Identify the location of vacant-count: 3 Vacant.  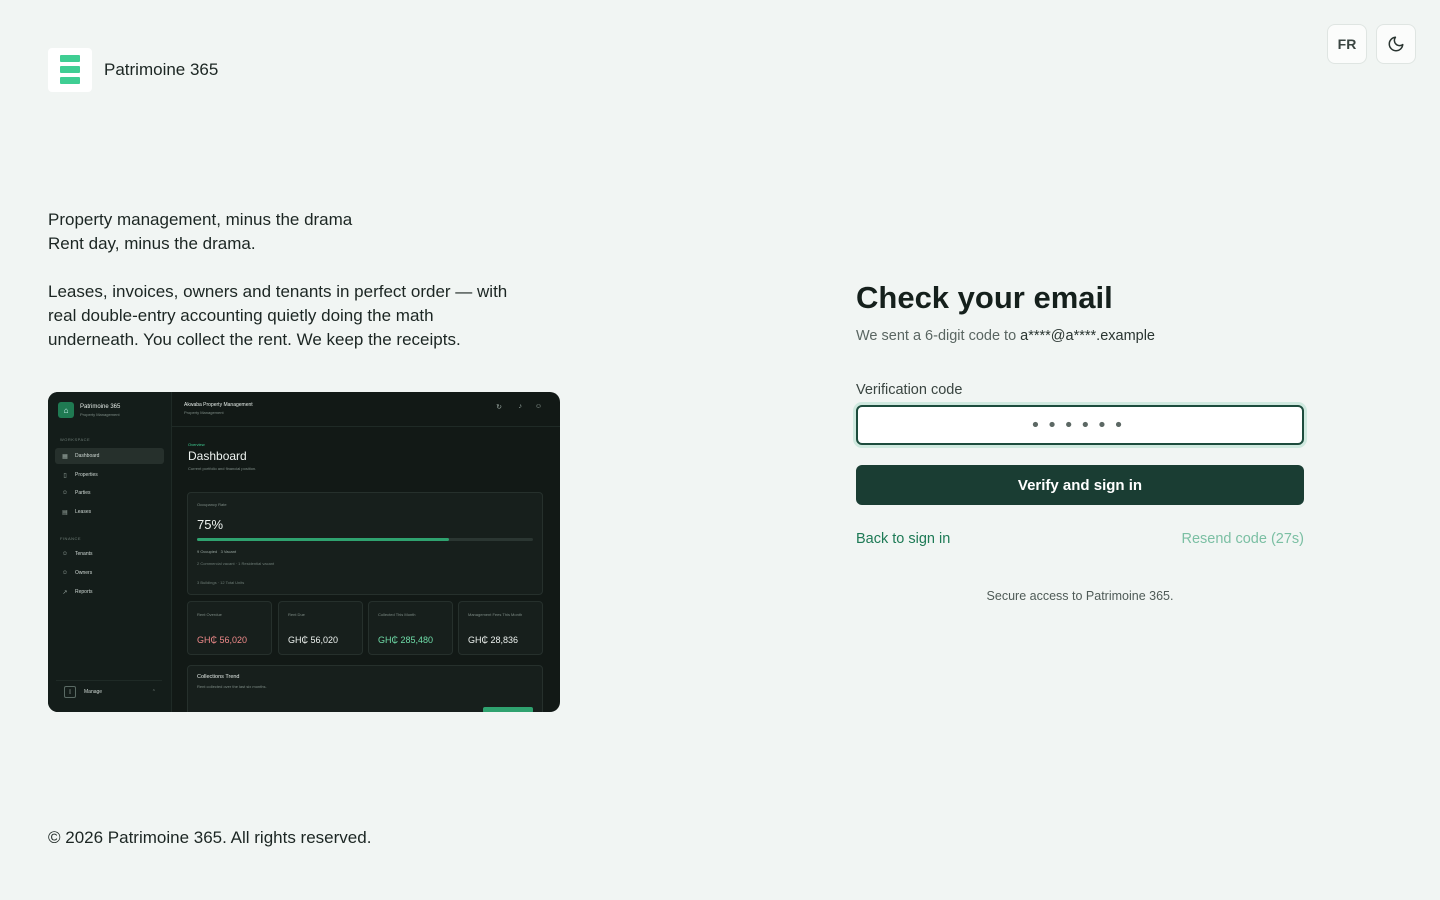
(228, 551).